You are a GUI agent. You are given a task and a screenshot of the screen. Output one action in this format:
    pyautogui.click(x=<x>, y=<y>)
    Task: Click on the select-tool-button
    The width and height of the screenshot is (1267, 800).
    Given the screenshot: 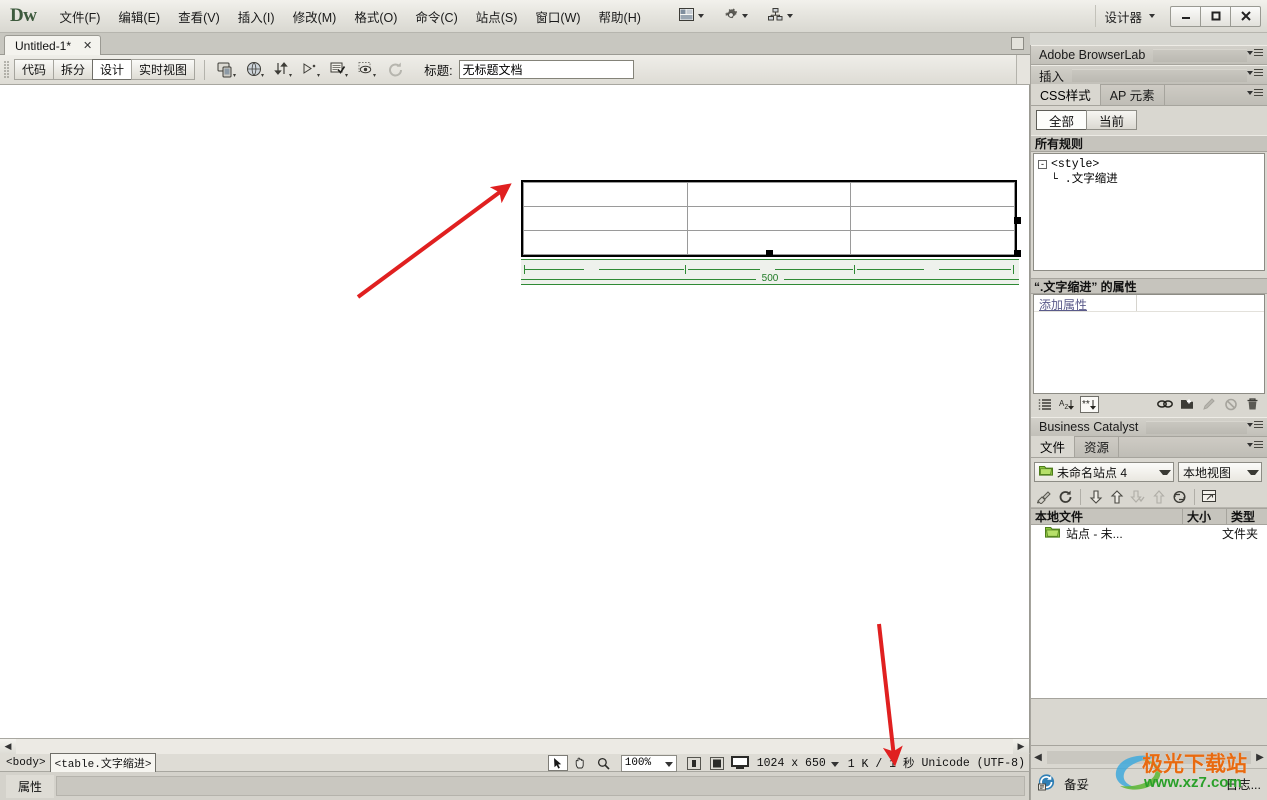 What is the action you would take?
    pyautogui.click(x=557, y=763)
    